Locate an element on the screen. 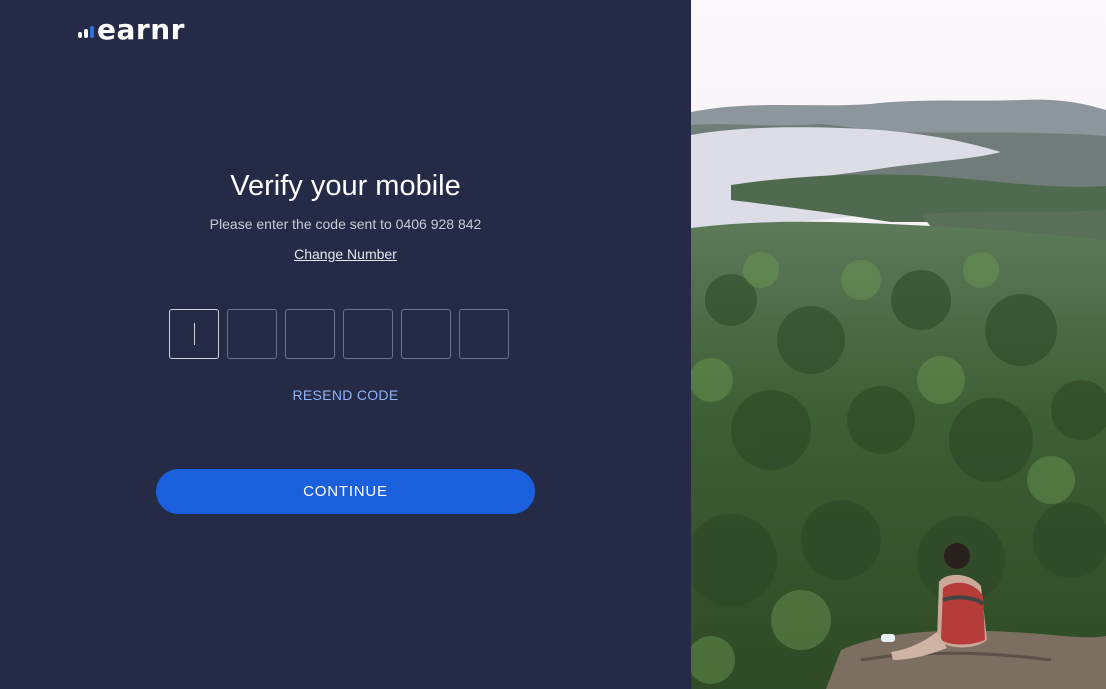  change-number-link: Change Number is located at coordinates (345, 254).